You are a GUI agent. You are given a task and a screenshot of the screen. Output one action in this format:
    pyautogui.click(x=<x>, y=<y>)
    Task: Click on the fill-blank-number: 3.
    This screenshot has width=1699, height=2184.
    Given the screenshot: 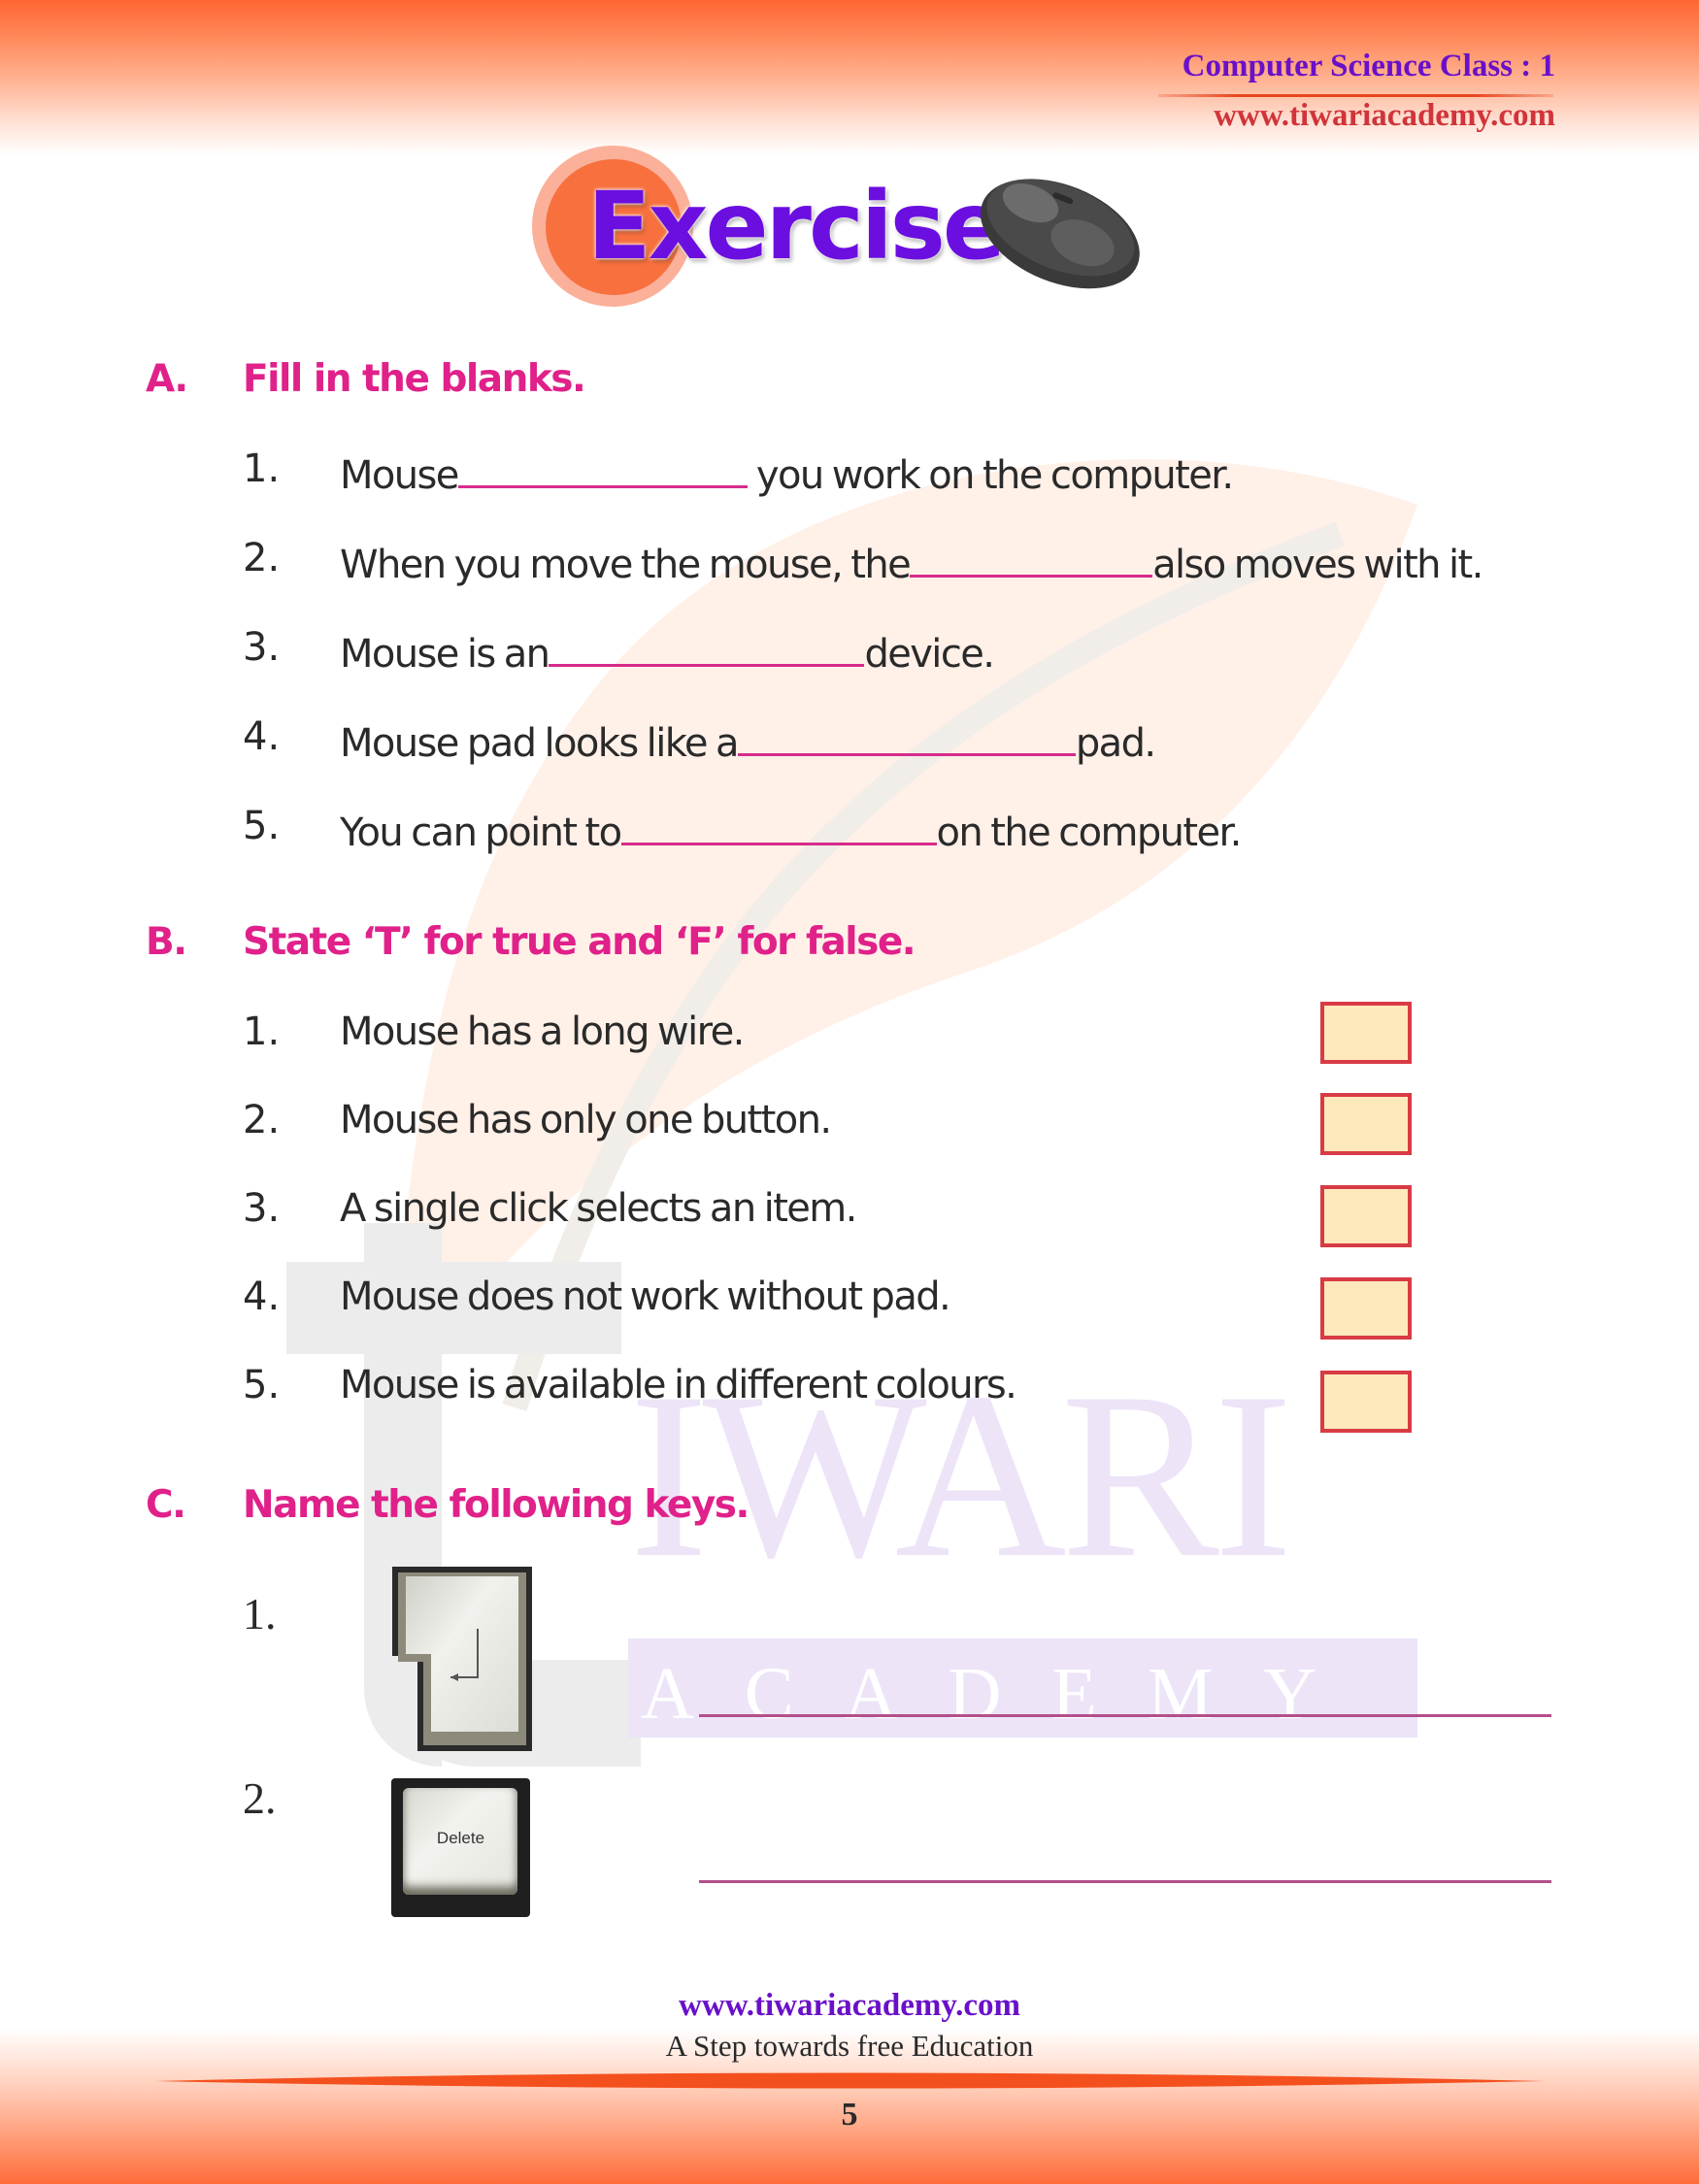 What is the action you would take?
    pyautogui.click(x=262, y=647)
    